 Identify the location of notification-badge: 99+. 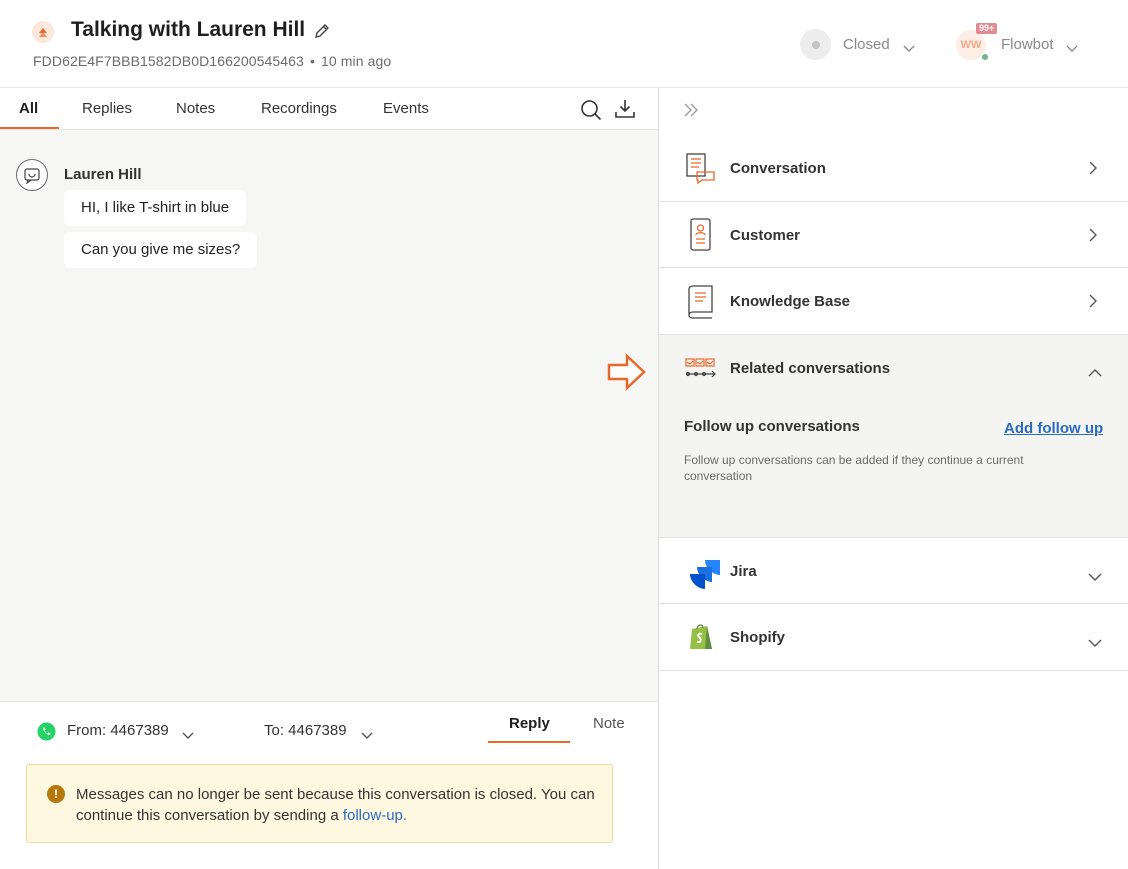
(987, 28).